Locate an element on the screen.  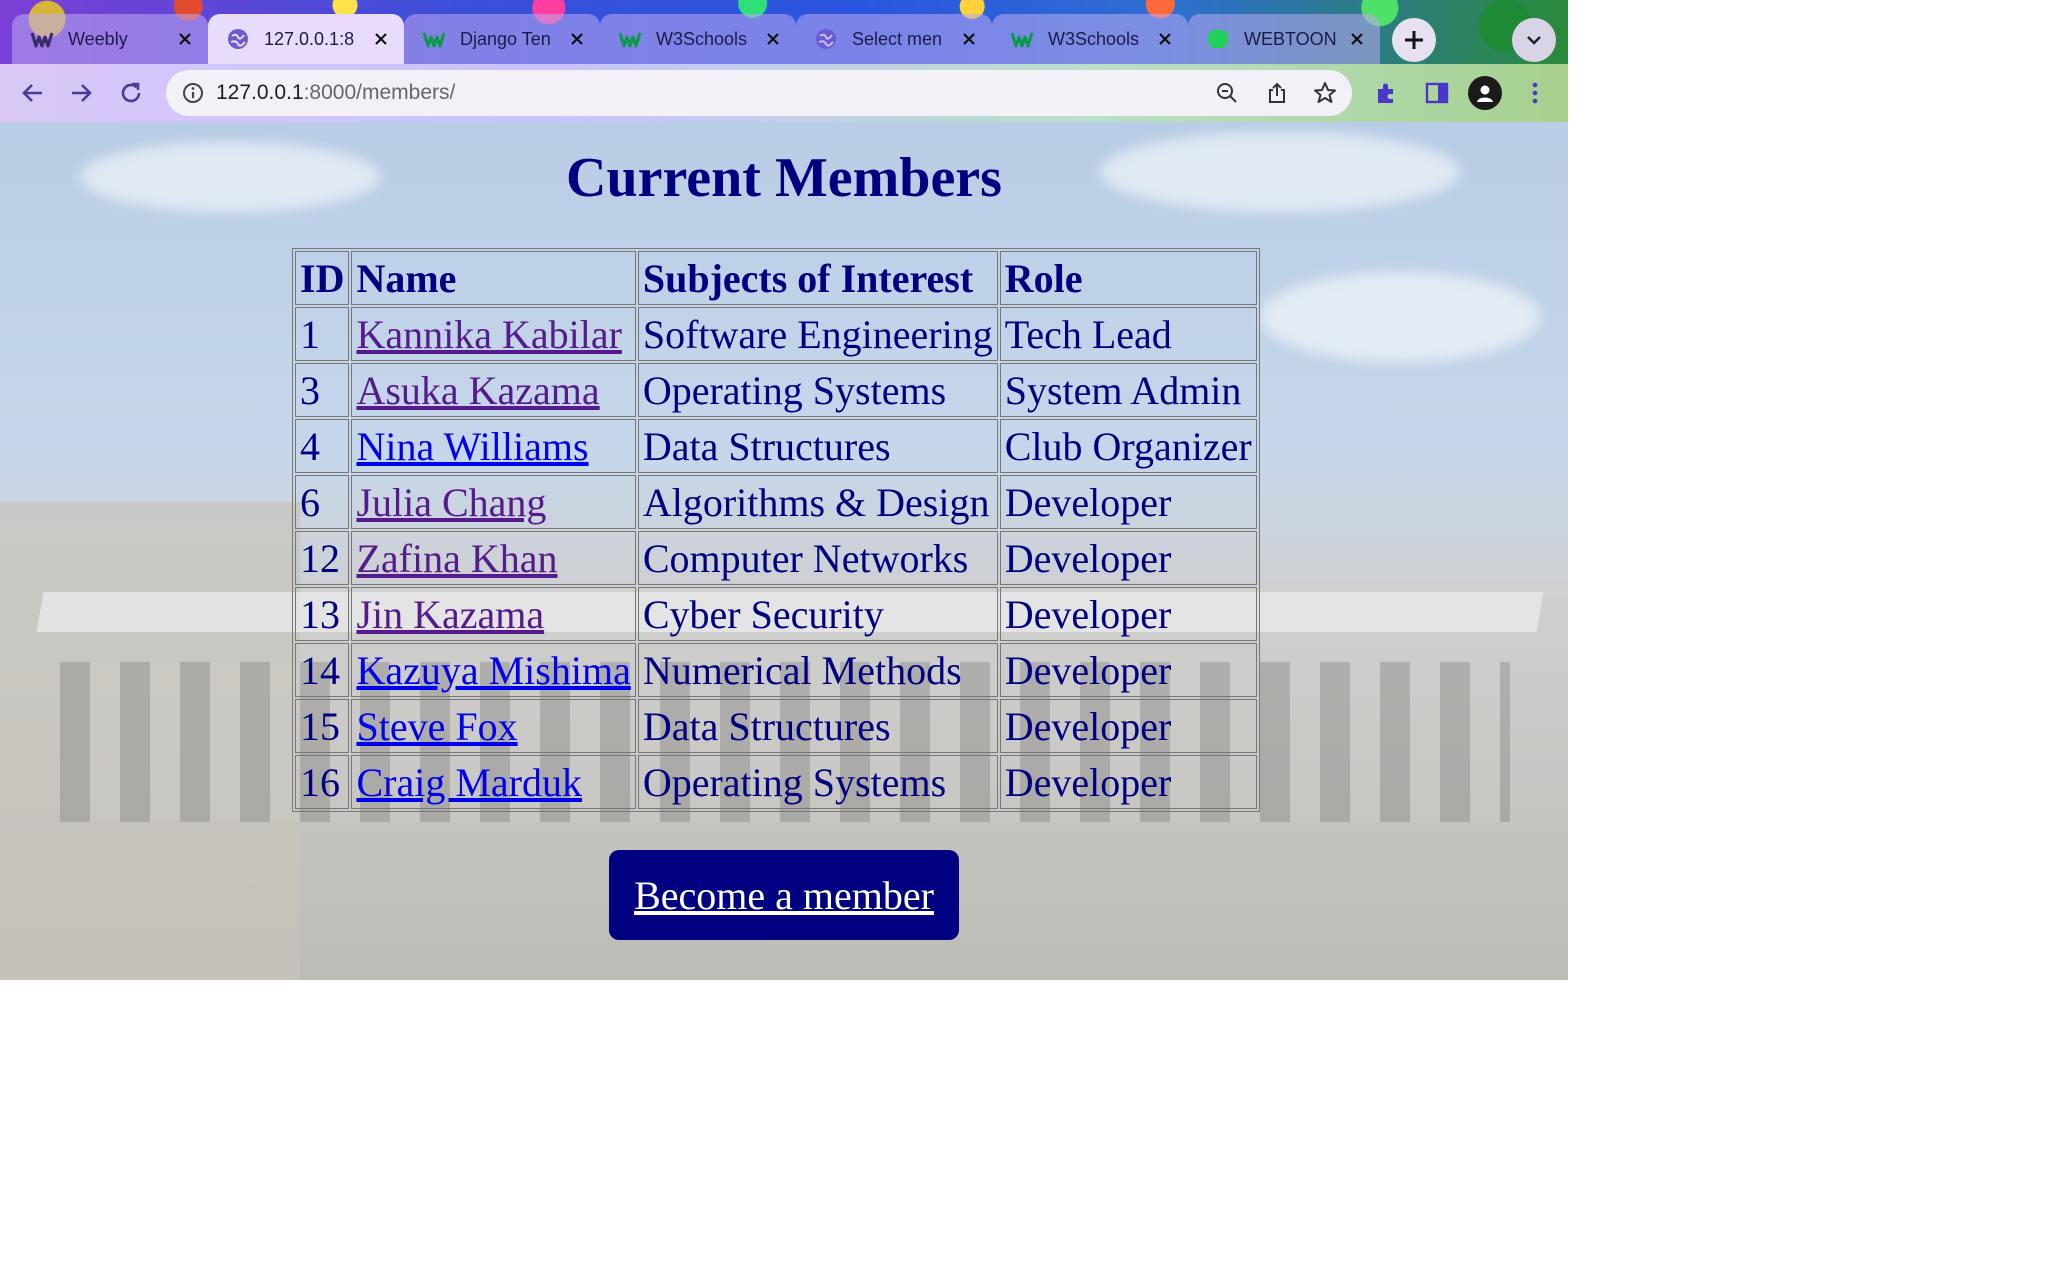
tab-w3schools: W3Schools is located at coordinates (698, 39).